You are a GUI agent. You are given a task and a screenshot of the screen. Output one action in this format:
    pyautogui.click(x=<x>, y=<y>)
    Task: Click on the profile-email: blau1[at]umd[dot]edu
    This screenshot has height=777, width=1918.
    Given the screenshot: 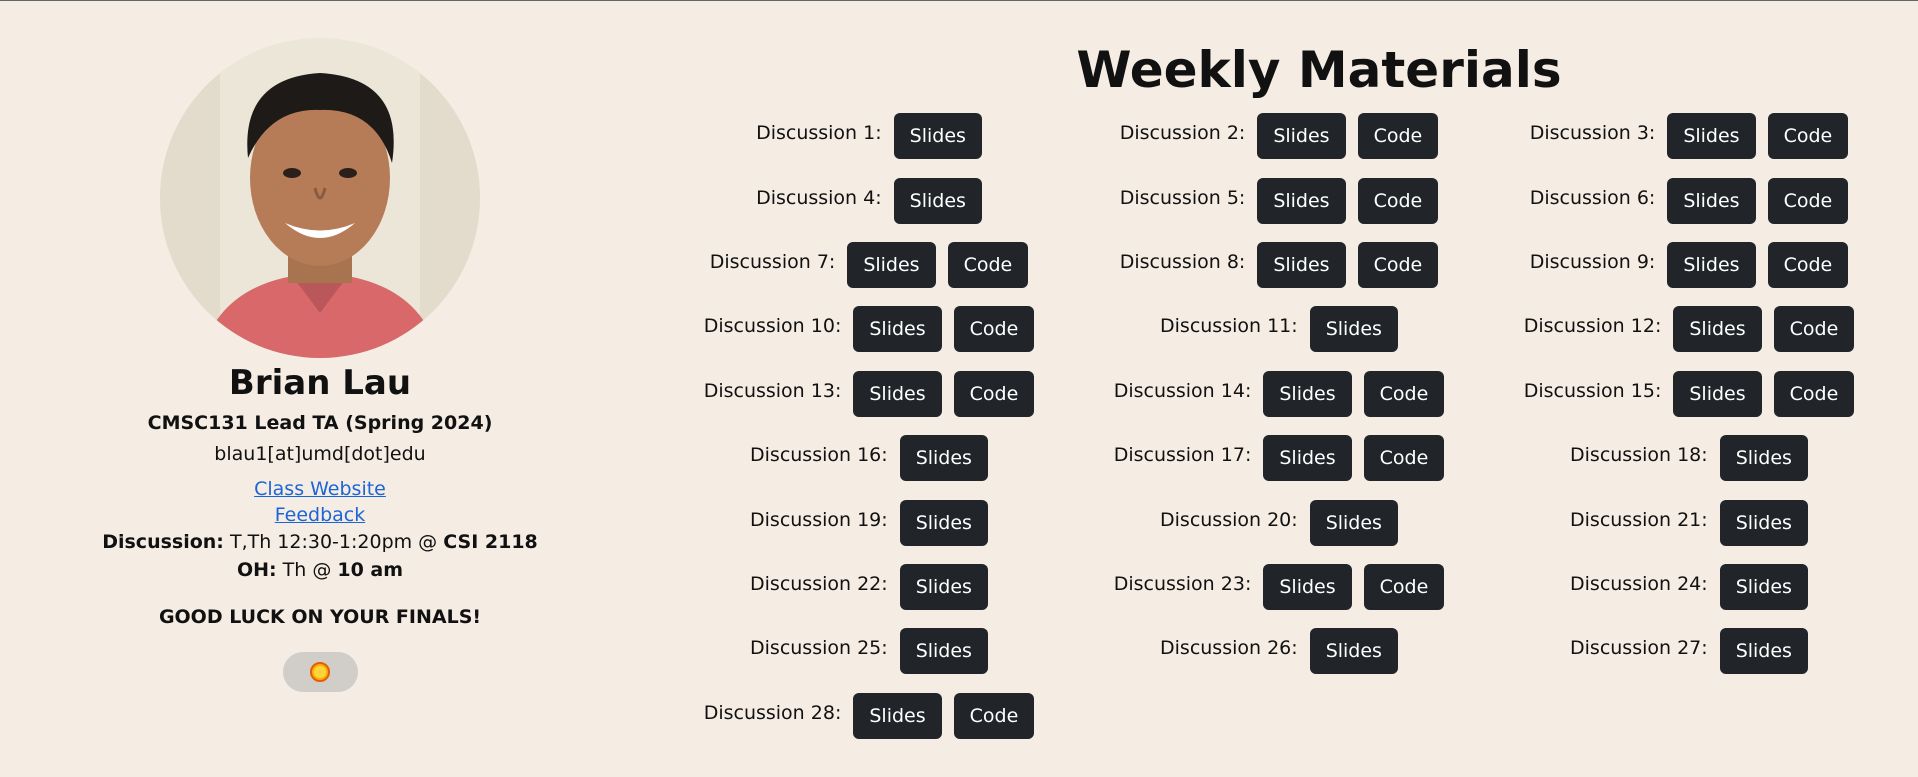 What is the action you would take?
    pyautogui.click(x=320, y=454)
    